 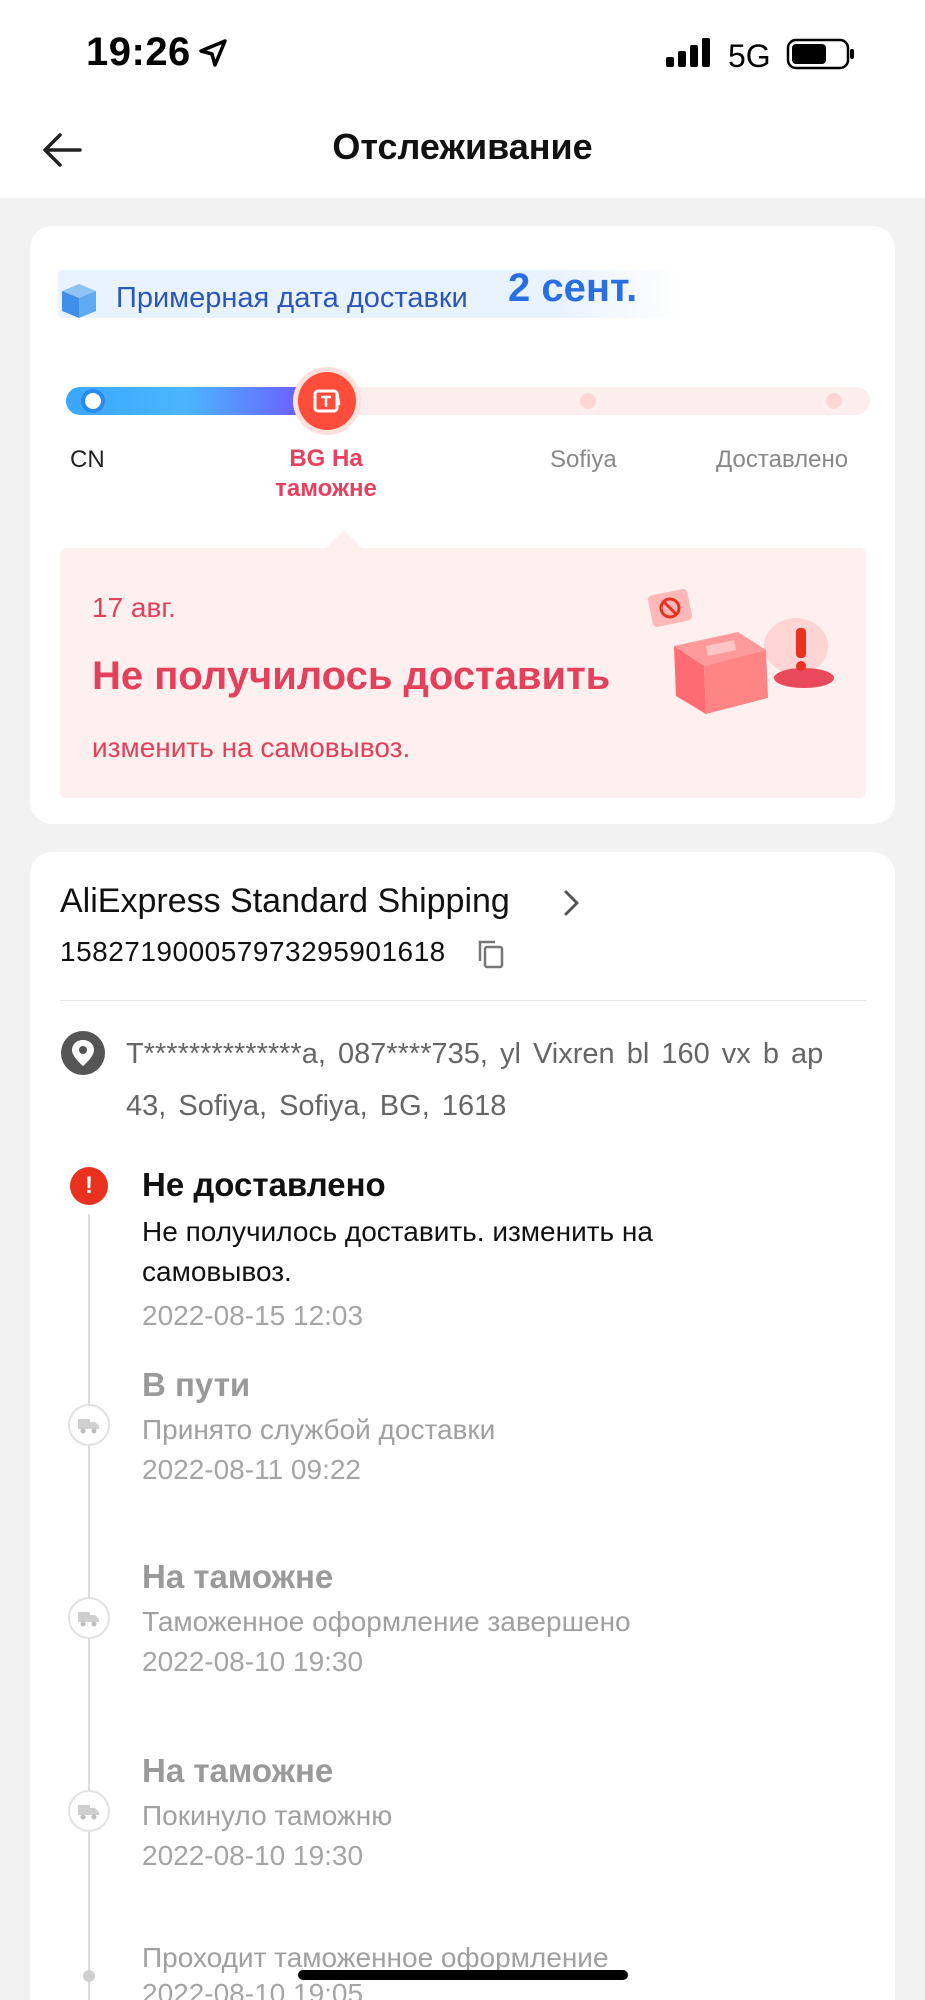 I want to click on stage-dot-delivered, so click(x=834, y=401).